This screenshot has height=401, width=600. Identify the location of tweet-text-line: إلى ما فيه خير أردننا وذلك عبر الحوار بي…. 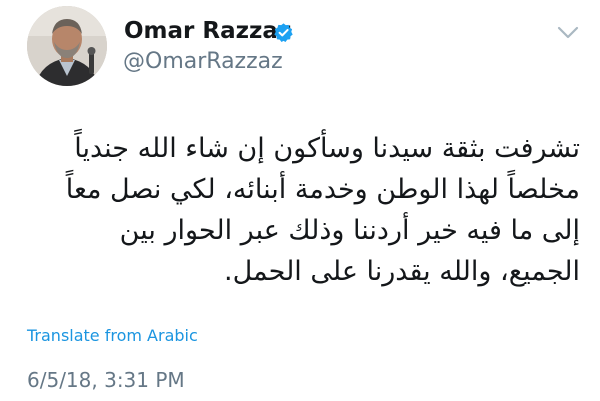
(349, 230).